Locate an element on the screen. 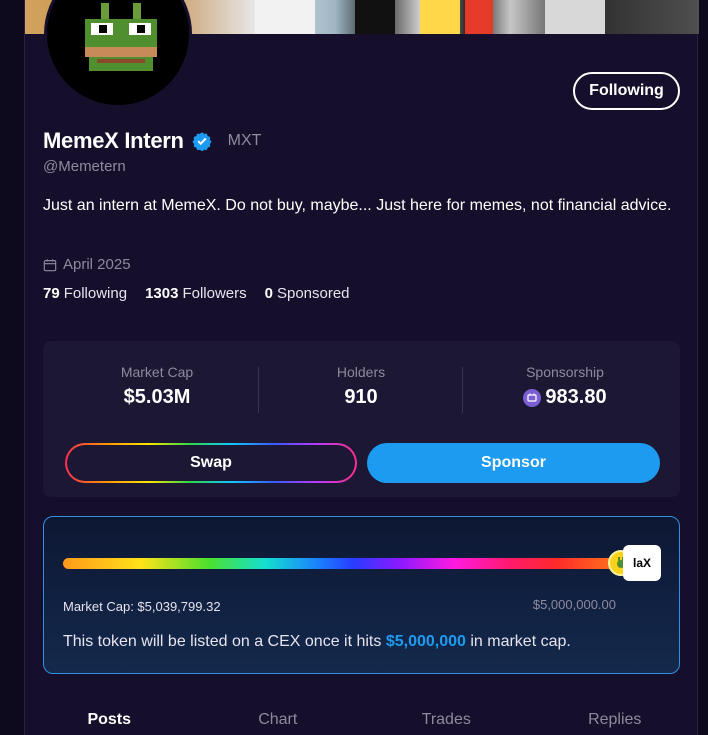  profile-tabs: Posts Chart Trades Replies is located at coordinates (362, 717).